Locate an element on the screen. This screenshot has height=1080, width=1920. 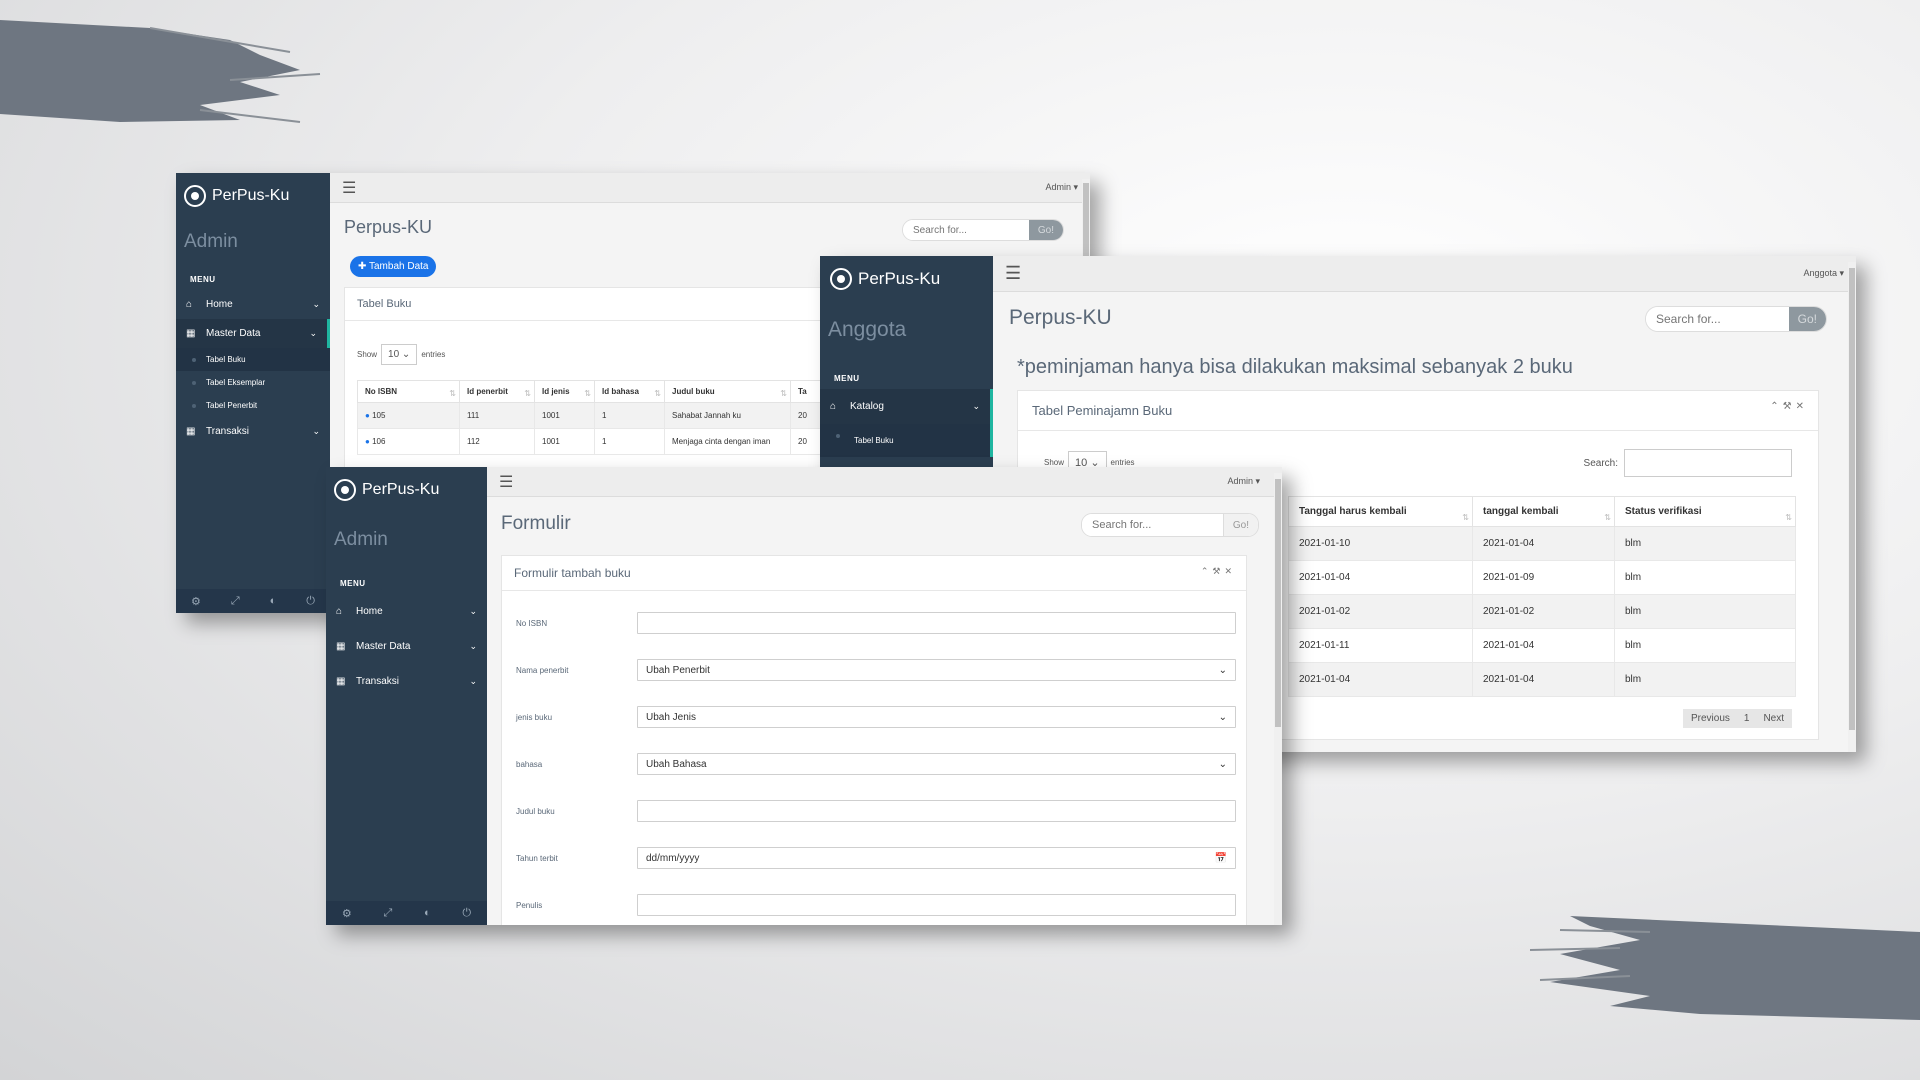
select-value: Ubah Jenis is located at coordinates (671, 717).